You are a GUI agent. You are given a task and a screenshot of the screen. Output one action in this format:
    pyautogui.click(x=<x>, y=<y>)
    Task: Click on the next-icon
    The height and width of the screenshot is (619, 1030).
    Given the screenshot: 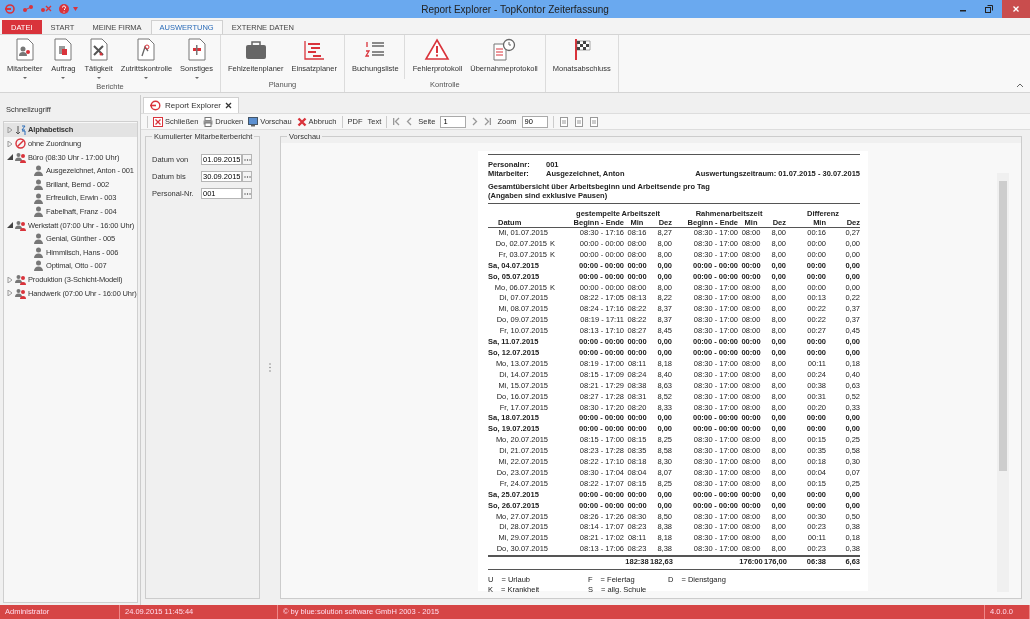 What is the action you would take?
    pyautogui.click(x=475, y=121)
    